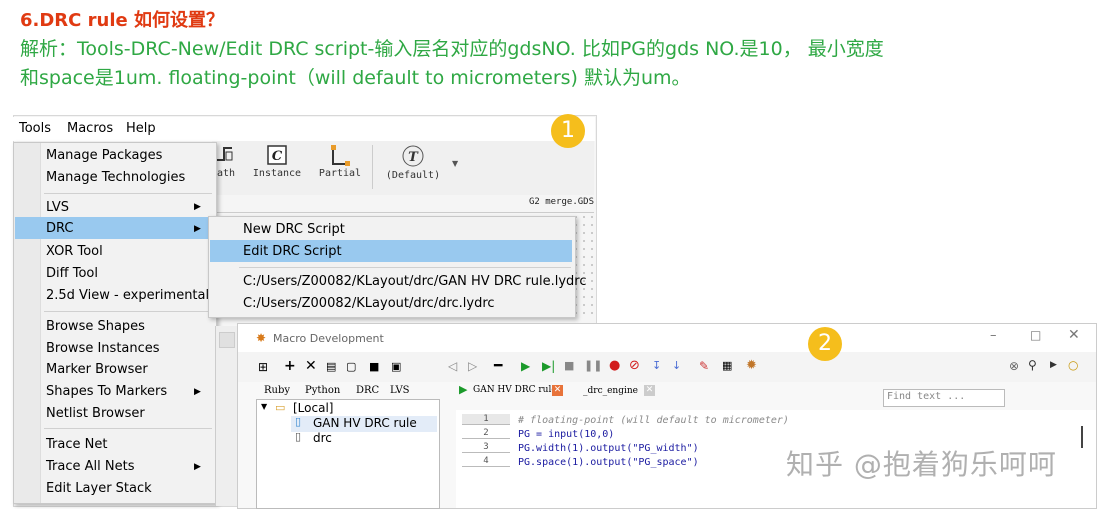 Image resolution: width=1119 pixels, height=509 pixels. What do you see at coordinates (472, 366) in the screenshot?
I see `forward-icon: ▷` at bounding box center [472, 366].